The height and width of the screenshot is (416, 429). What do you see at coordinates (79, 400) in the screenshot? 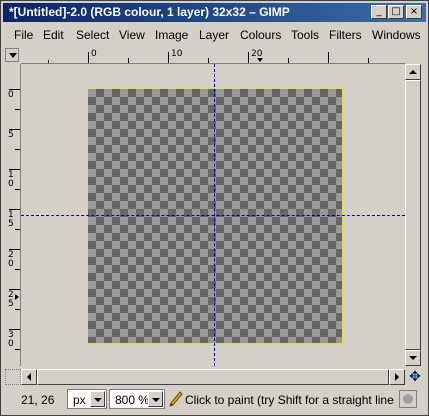
I see `unit-value: px` at bounding box center [79, 400].